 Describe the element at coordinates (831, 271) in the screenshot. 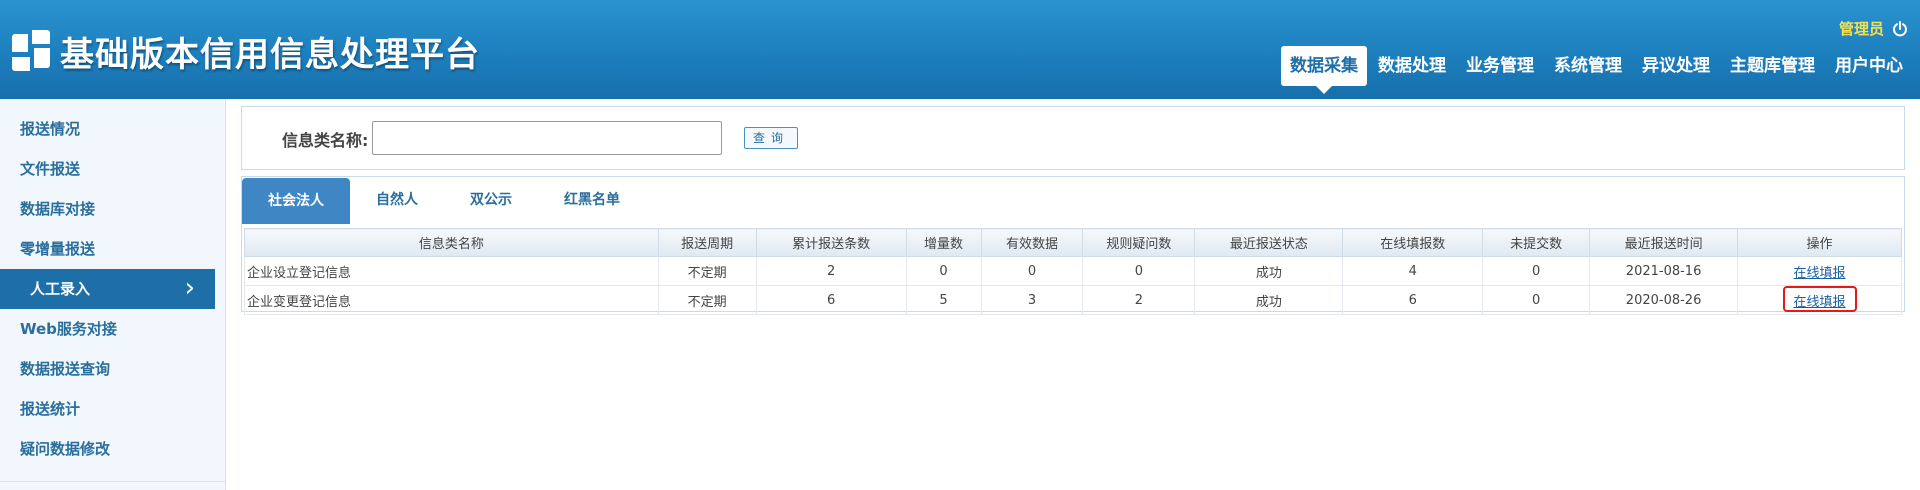

I see `cell-total-count: 2` at that location.